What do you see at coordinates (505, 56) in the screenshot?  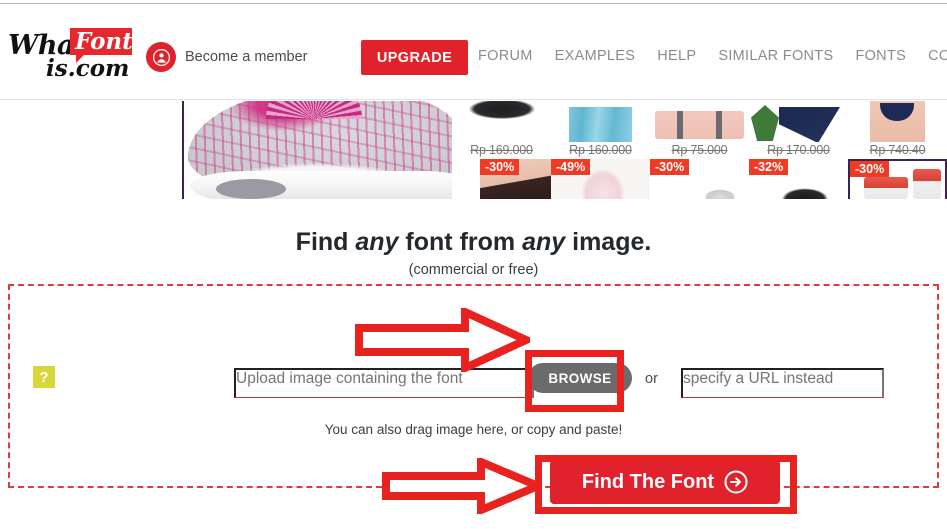 I see `nav-item-forum: FORUM` at bounding box center [505, 56].